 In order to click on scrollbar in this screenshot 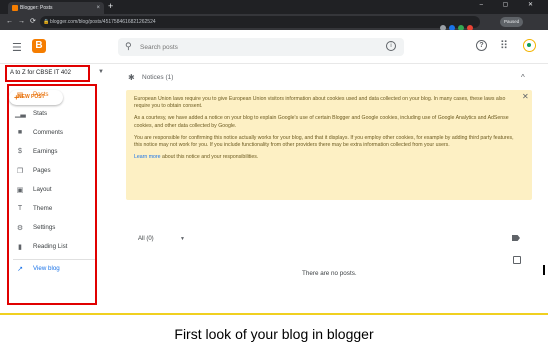, I will do `click(544, 270)`.